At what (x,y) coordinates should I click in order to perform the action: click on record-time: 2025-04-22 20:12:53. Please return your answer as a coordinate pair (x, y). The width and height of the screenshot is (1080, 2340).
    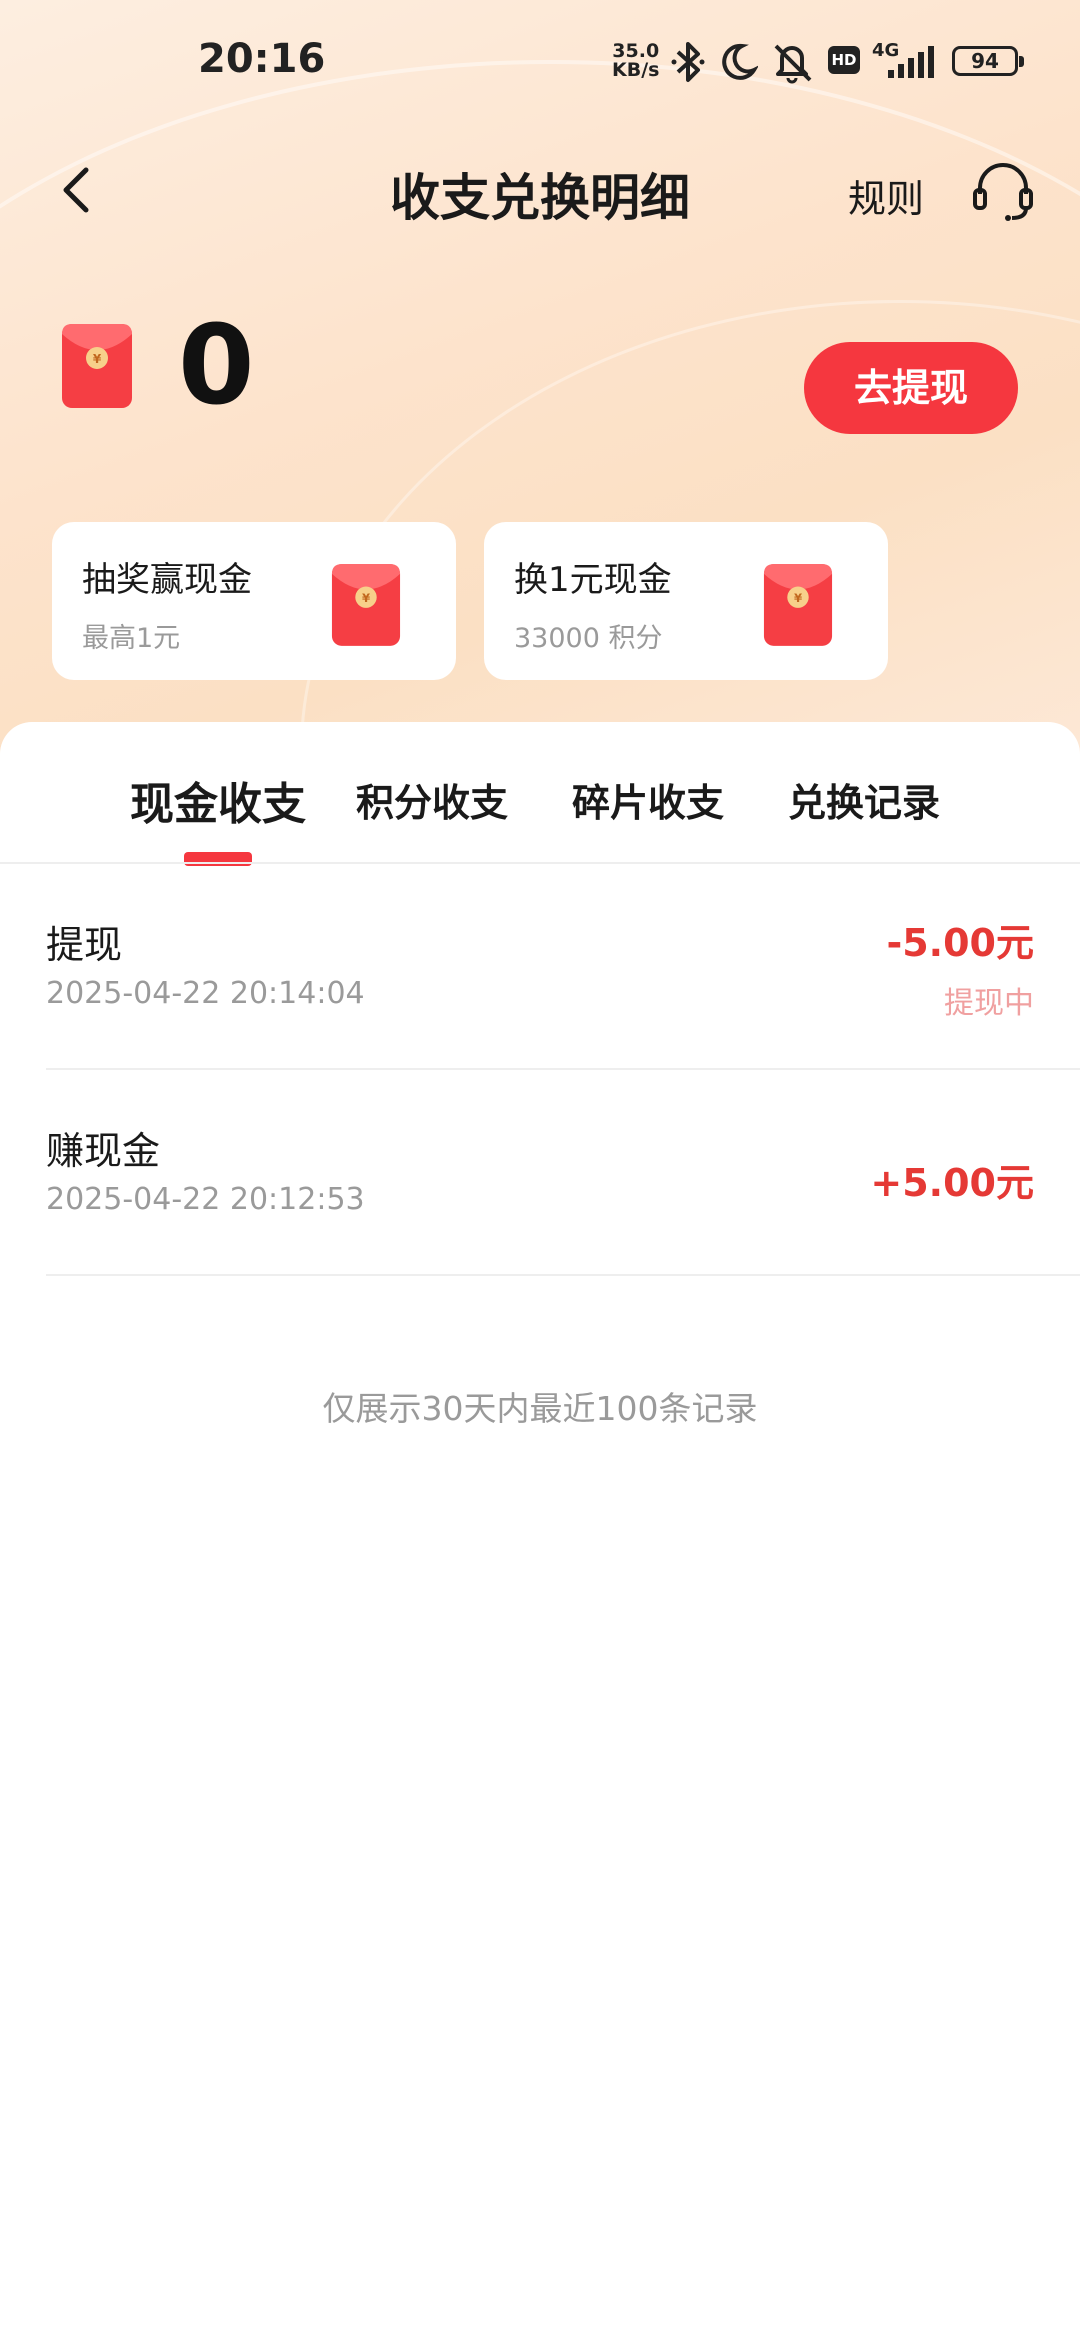
    Looking at the image, I should click on (205, 1199).